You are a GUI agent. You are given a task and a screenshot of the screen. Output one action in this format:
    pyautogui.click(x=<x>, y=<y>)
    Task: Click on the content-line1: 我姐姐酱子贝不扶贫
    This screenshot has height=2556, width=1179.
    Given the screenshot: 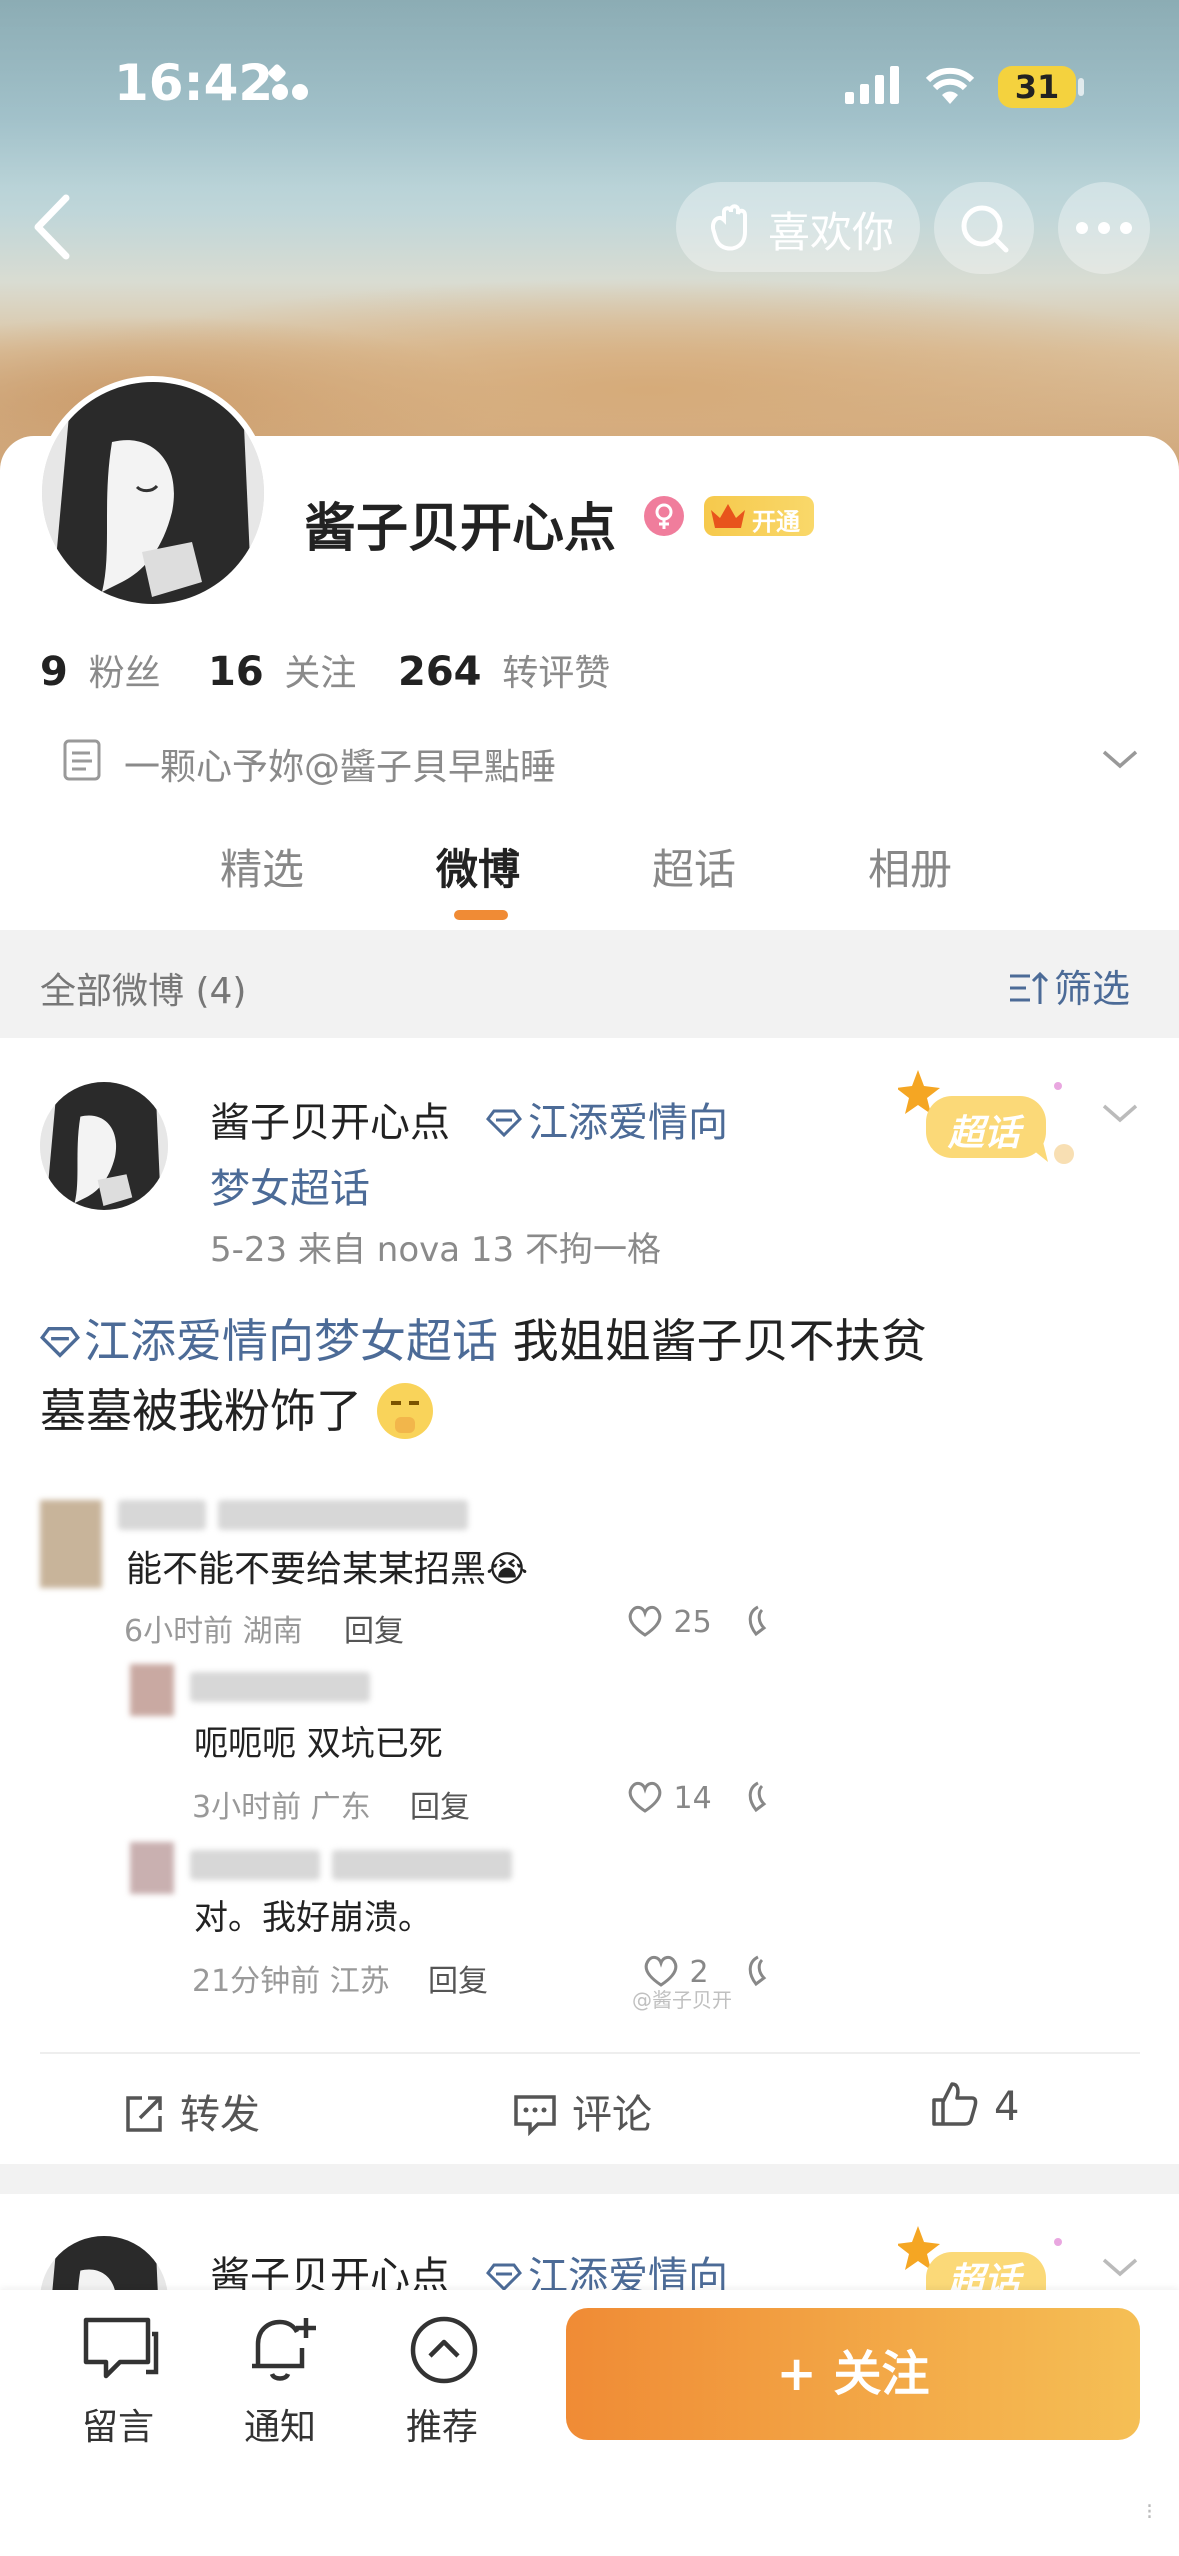 What is the action you would take?
    pyautogui.click(x=712, y=1341)
    